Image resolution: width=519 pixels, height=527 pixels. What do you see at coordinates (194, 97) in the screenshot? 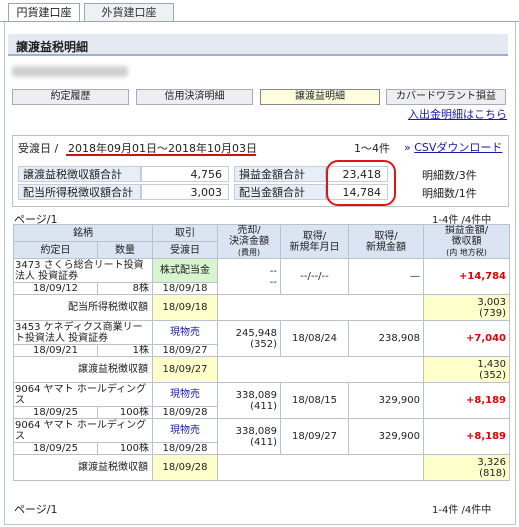
I see `nav-margin-settlement: 信用決済明細` at bounding box center [194, 97].